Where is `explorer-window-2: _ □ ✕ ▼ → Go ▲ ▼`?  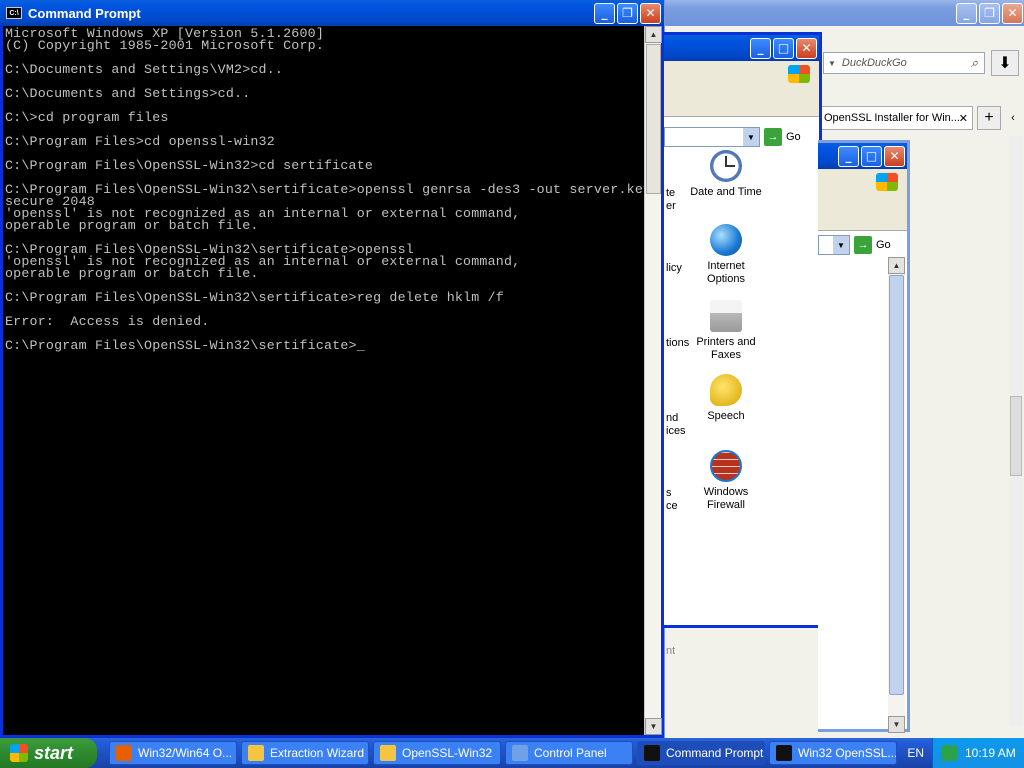 explorer-window-2: _ □ ✕ ▼ → Go ▲ ▼ is located at coordinates (864, 436).